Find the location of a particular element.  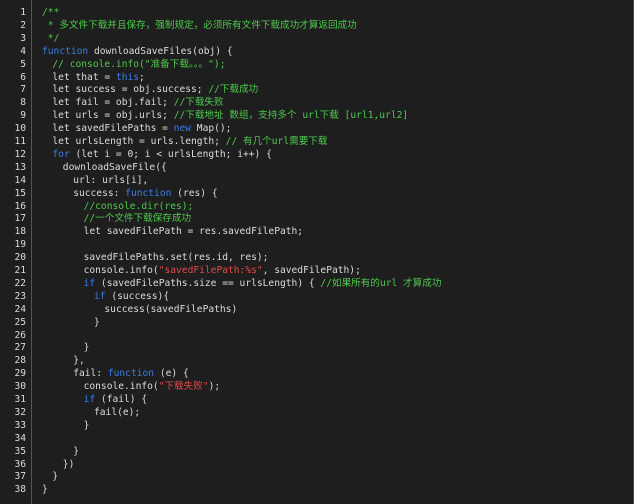

code-text: }) is located at coordinates (69, 464).